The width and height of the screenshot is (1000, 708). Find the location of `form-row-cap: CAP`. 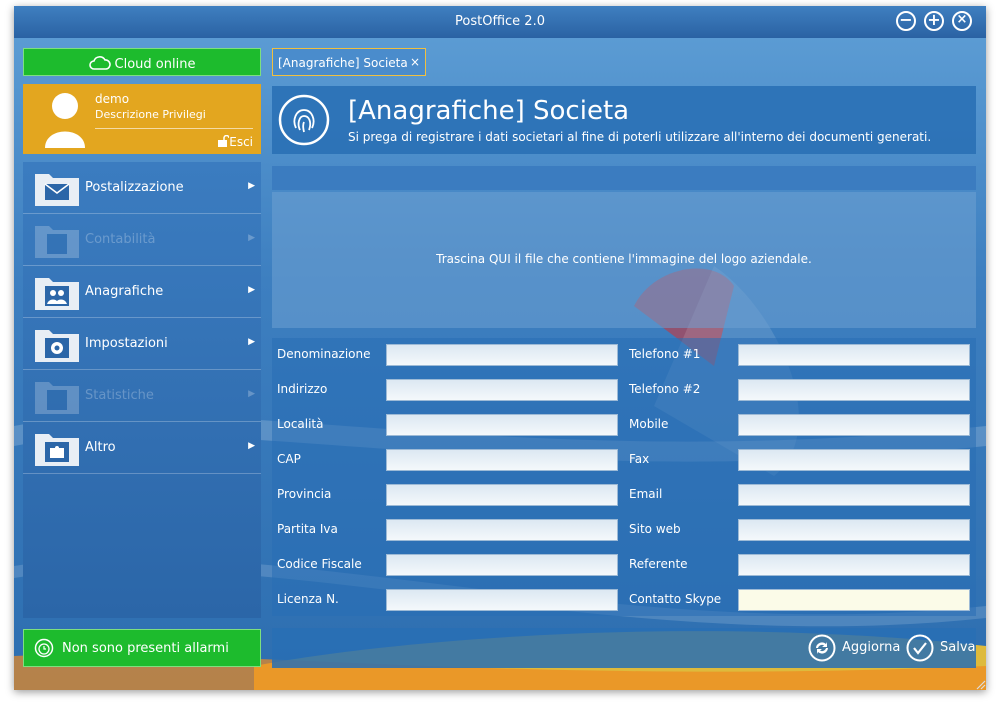

form-row-cap: CAP is located at coordinates (448, 457).